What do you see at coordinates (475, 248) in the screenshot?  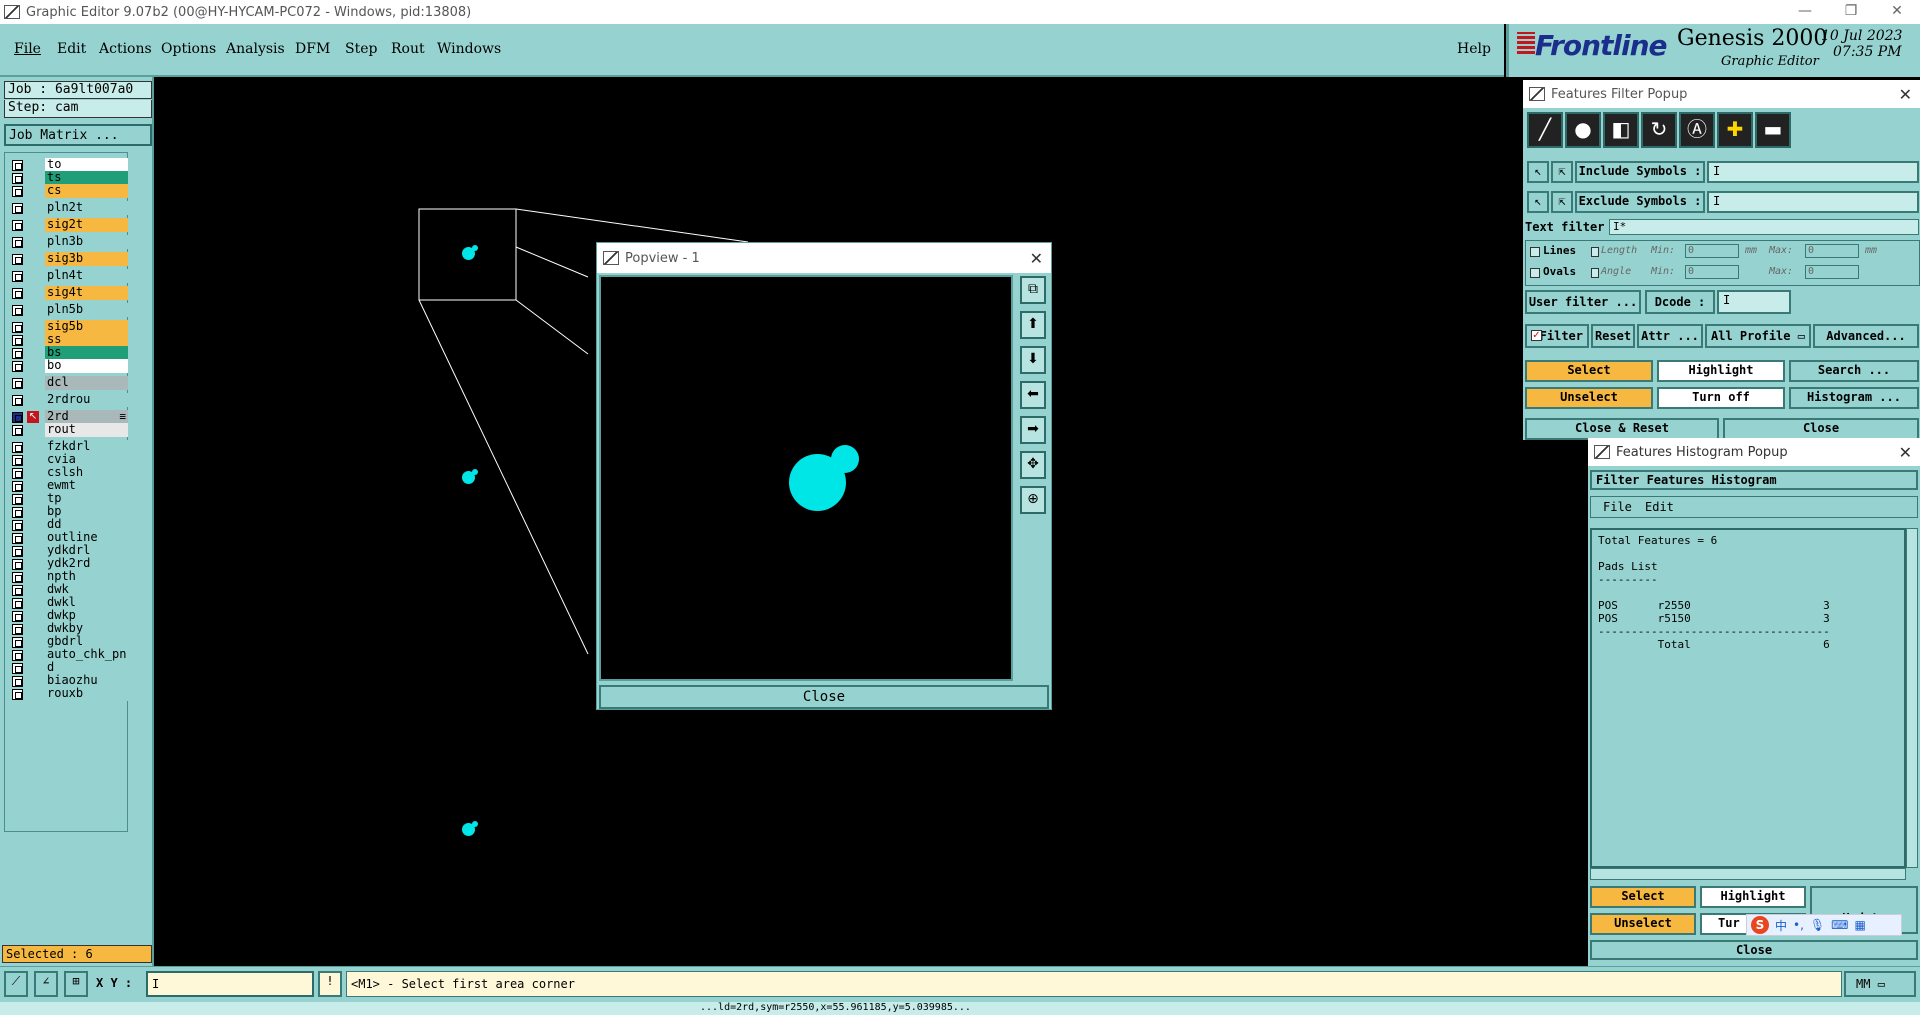 I see `pad` at bounding box center [475, 248].